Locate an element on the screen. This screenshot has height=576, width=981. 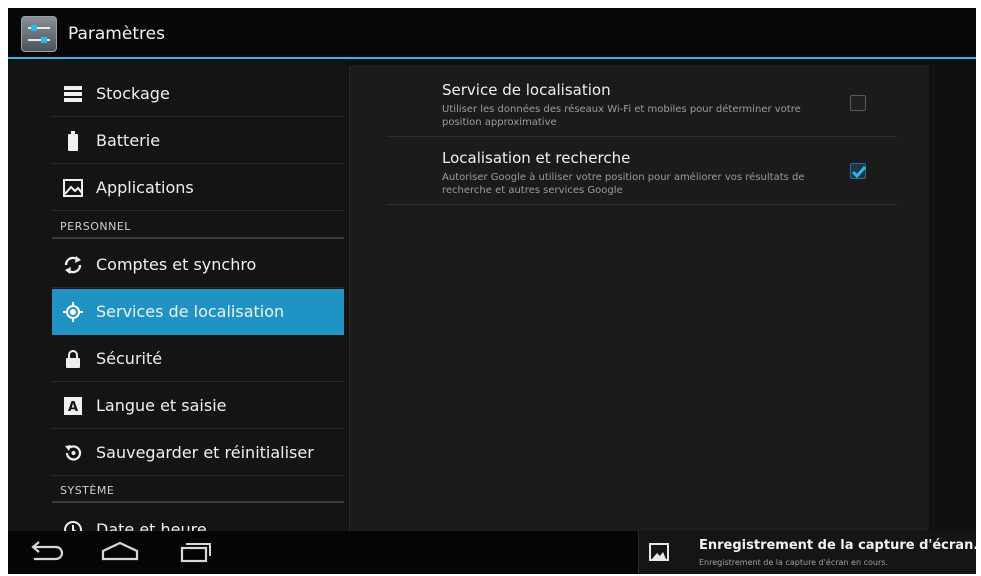
back-button is located at coordinates (48, 552).